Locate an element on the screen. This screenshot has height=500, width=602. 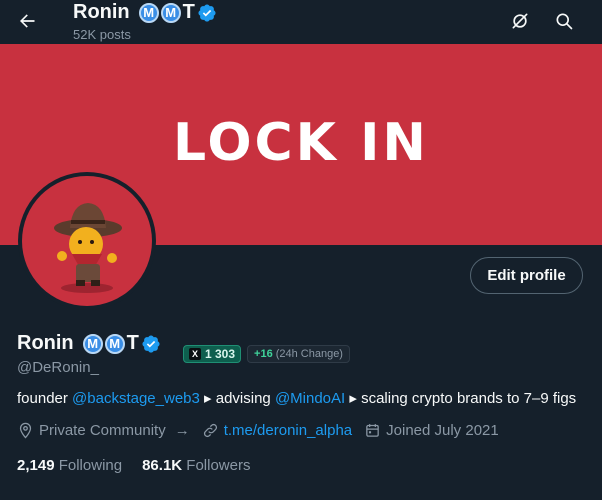
arrow-icon: → is located at coordinates (182, 430).